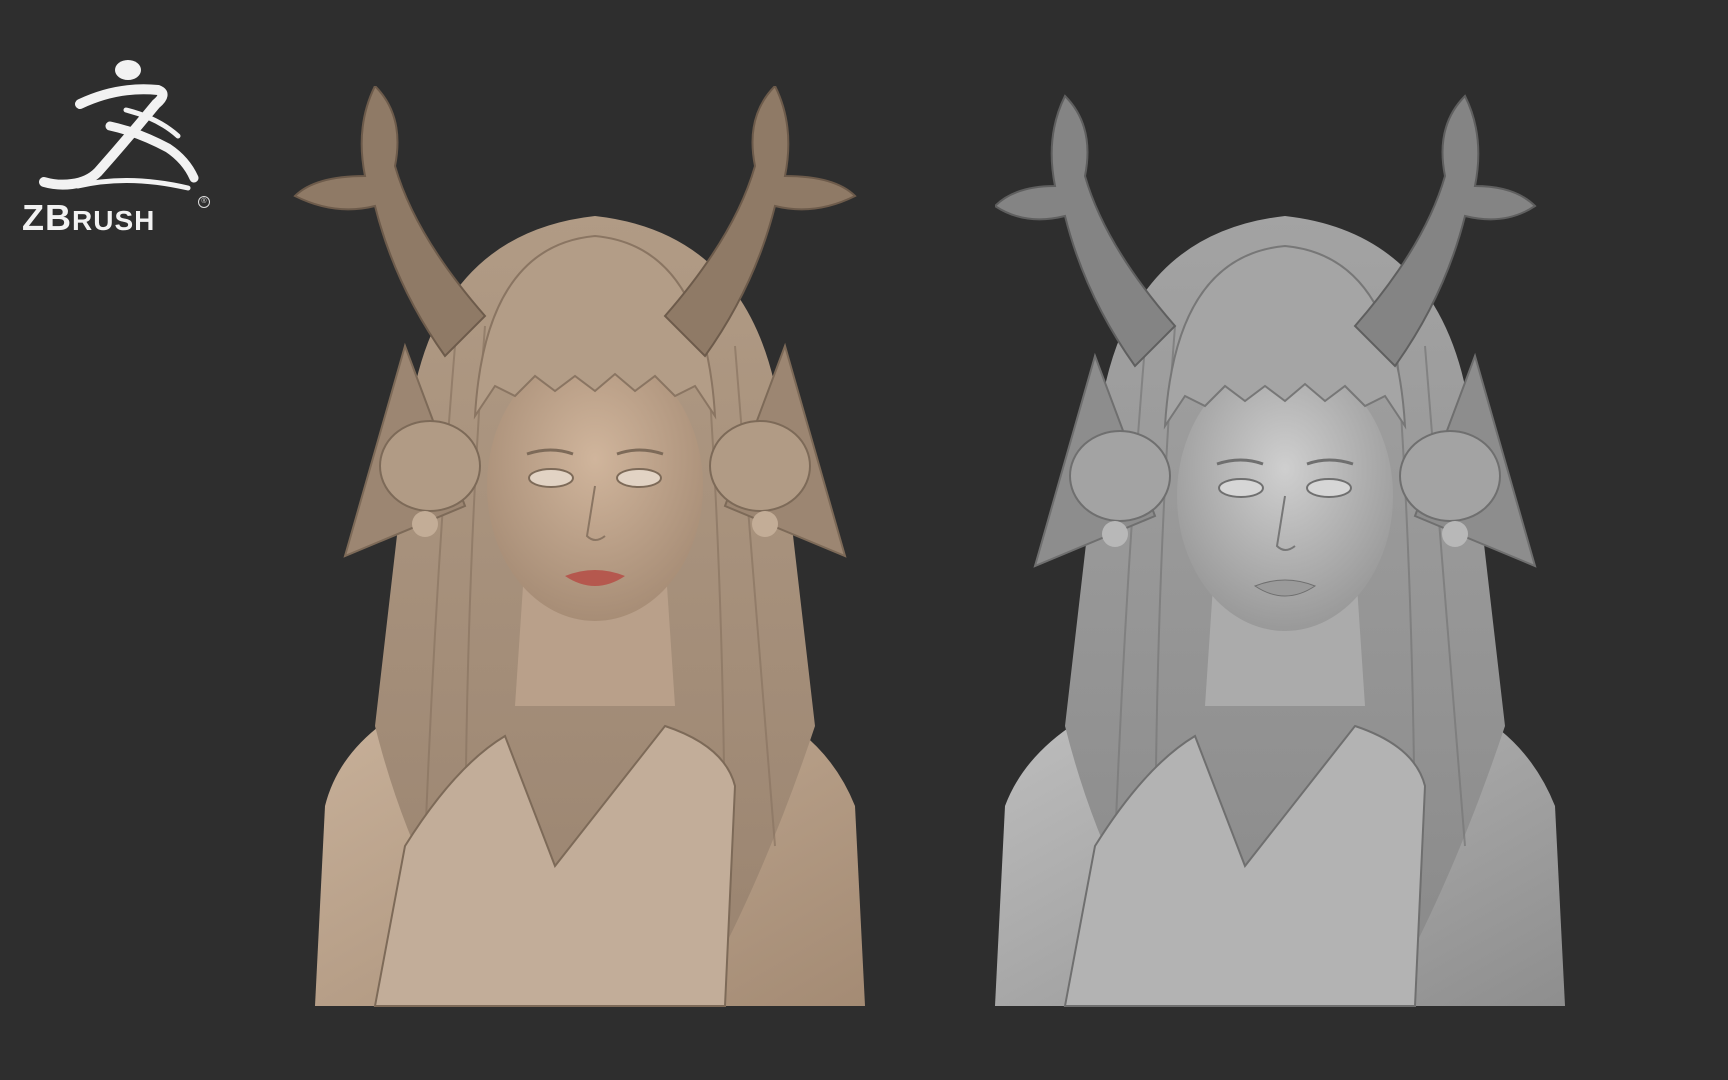 The width and height of the screenshot is (1728, 1080). I want to click on logo-letter-b: B, so click(58, 217).